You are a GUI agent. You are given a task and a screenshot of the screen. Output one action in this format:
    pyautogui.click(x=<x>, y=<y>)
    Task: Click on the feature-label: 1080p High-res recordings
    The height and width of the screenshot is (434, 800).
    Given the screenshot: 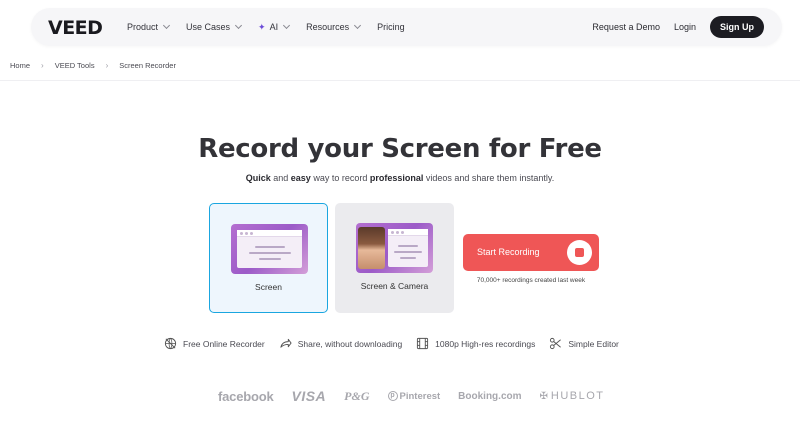 What is the action you would take?
    pyautogui.click(x=485, y=343)
    